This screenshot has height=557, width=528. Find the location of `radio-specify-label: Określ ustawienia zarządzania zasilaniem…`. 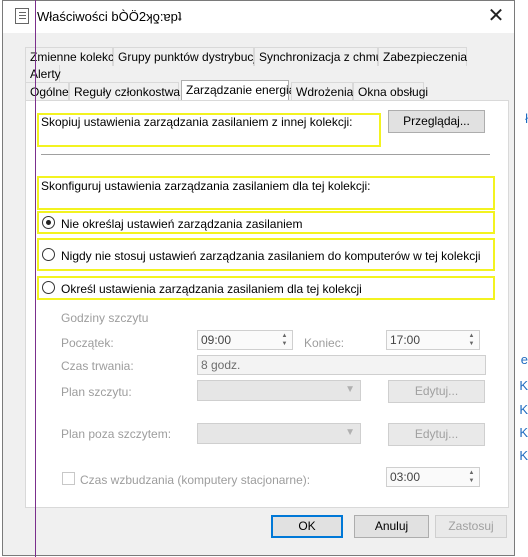

radio-specify-label: Określ ustawienia zarządzania zasilaniem… is located at coordinates (211, 289).